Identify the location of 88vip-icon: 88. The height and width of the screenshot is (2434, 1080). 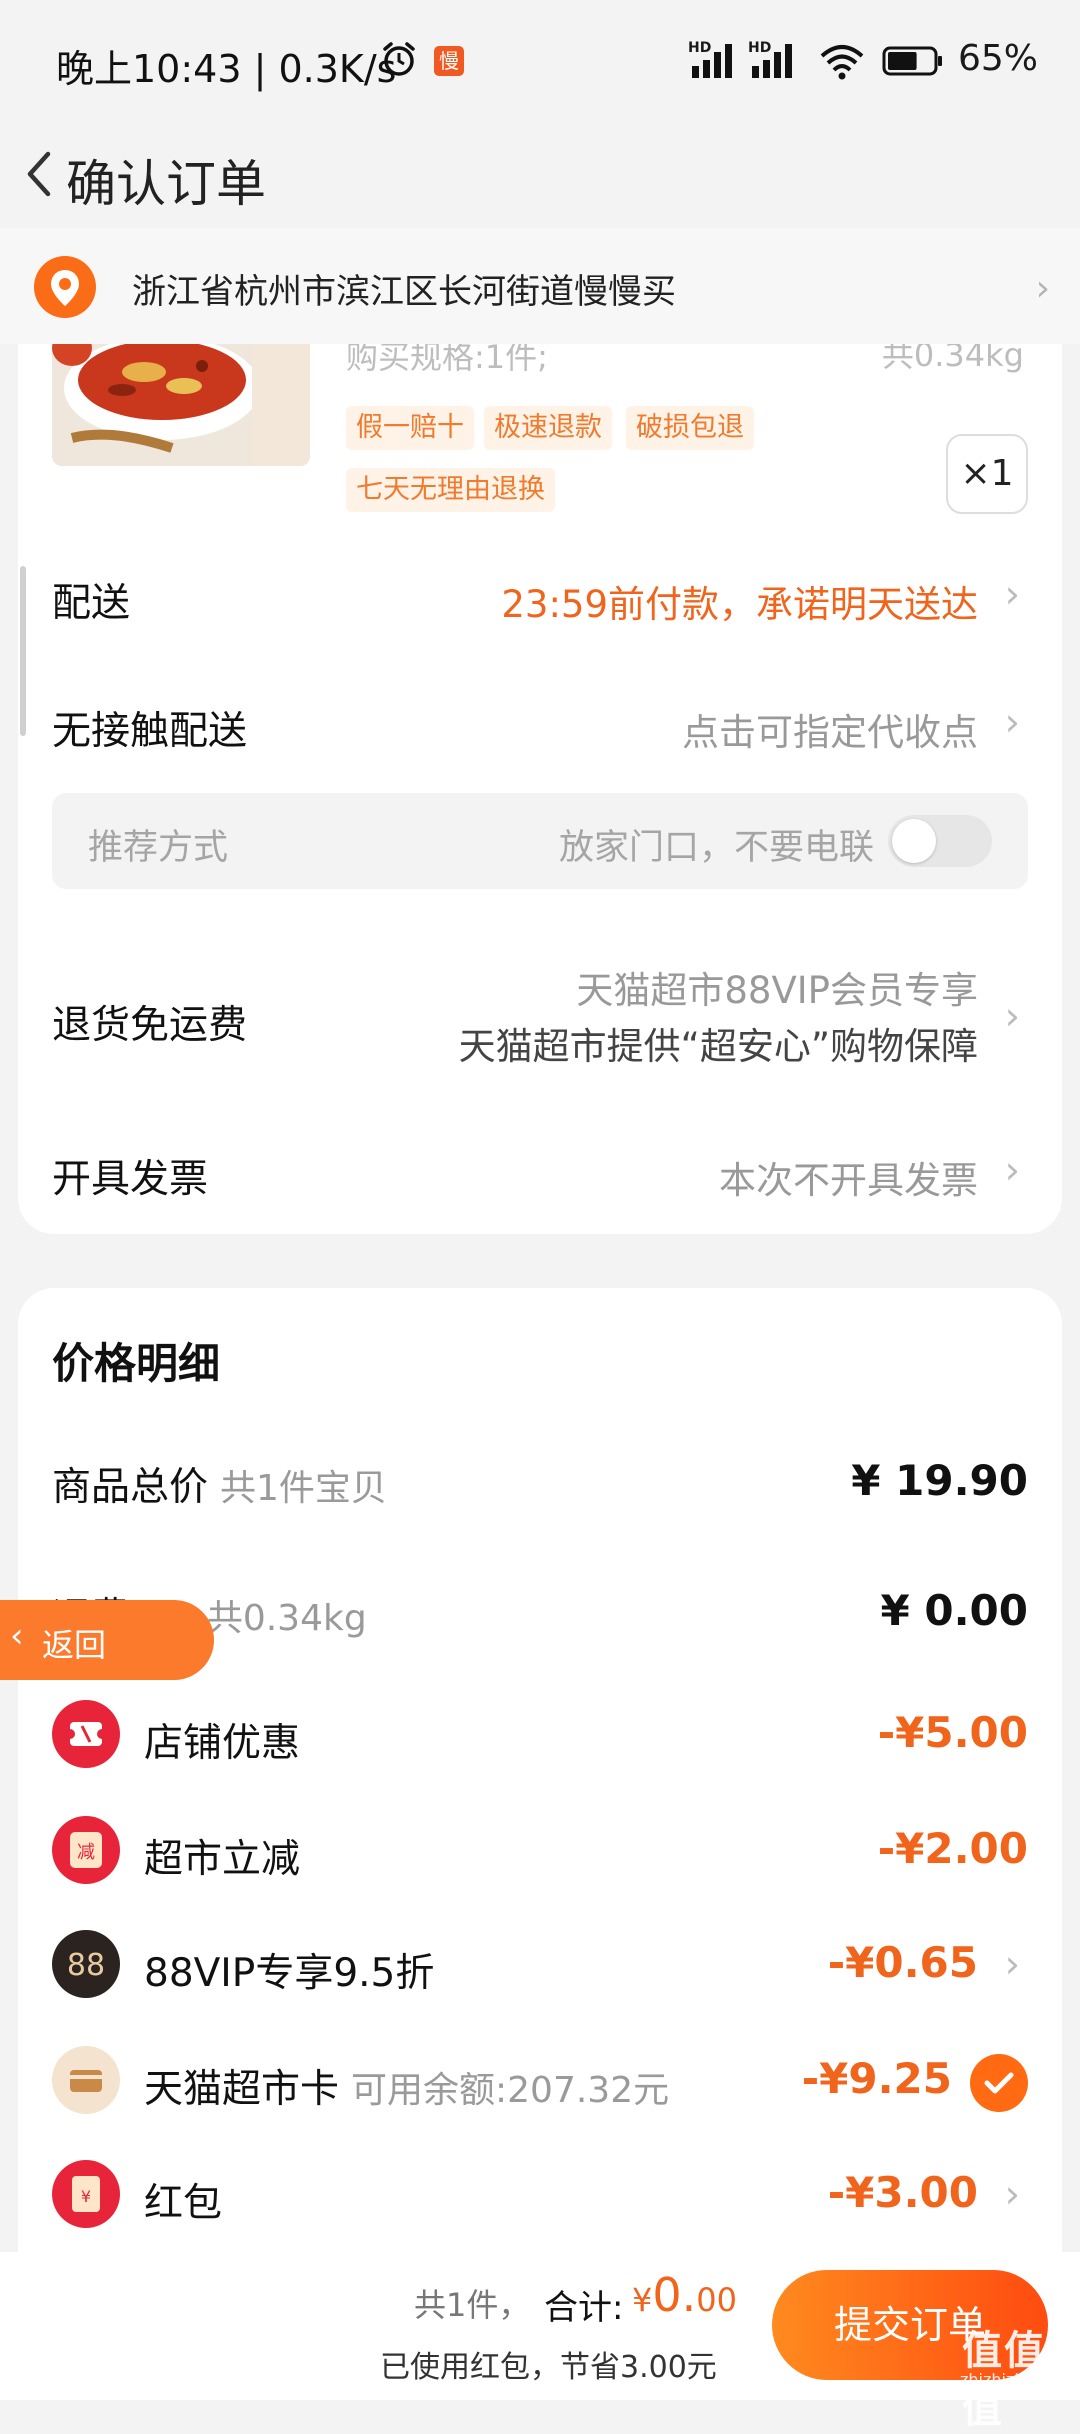
(86, 1964).